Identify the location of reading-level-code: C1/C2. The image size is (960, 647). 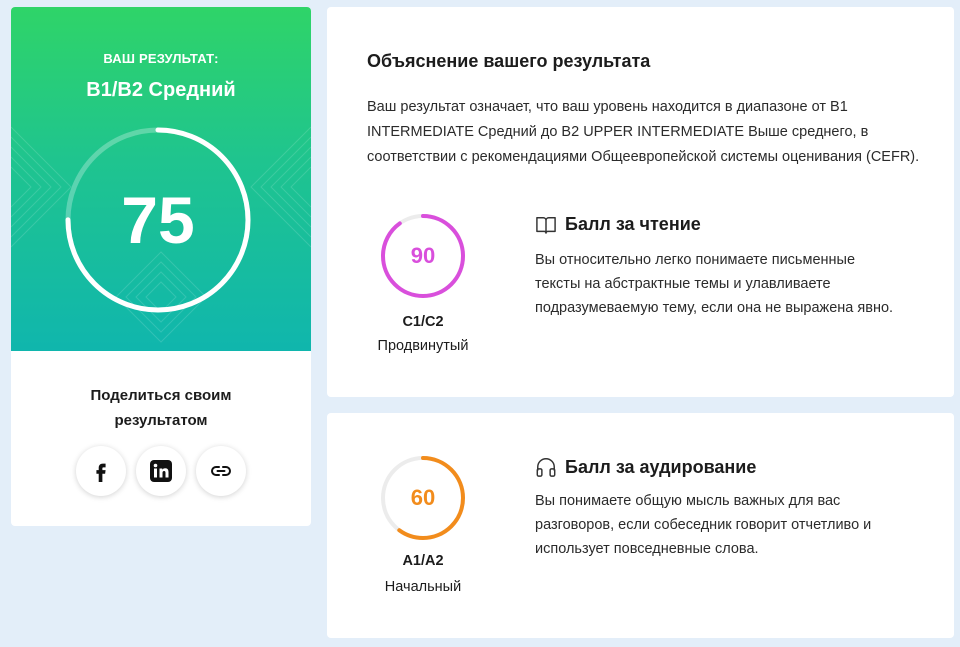
(423, 322).